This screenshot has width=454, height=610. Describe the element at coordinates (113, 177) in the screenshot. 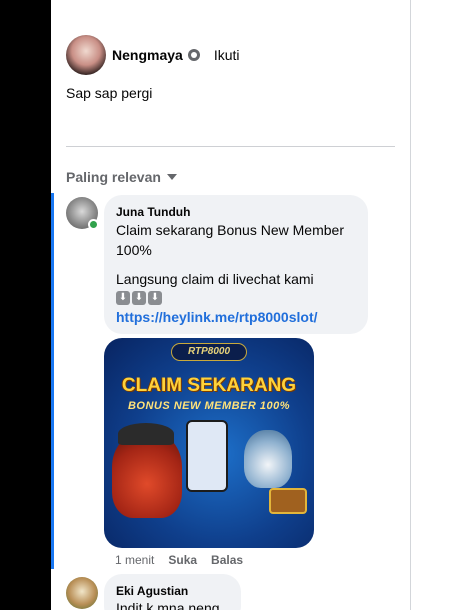

I see `sort-label: Paling relevan` at that location.